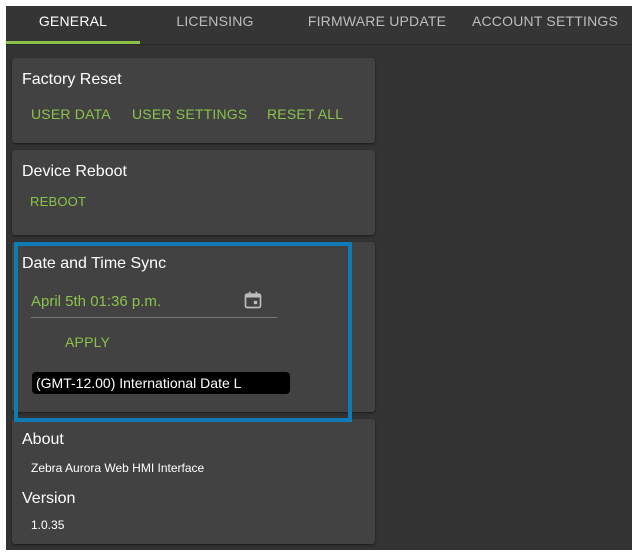  What do you see at coordinates (43, 439) in the screenshot?
I see `about-title: About` at bounding box center [43, 439].